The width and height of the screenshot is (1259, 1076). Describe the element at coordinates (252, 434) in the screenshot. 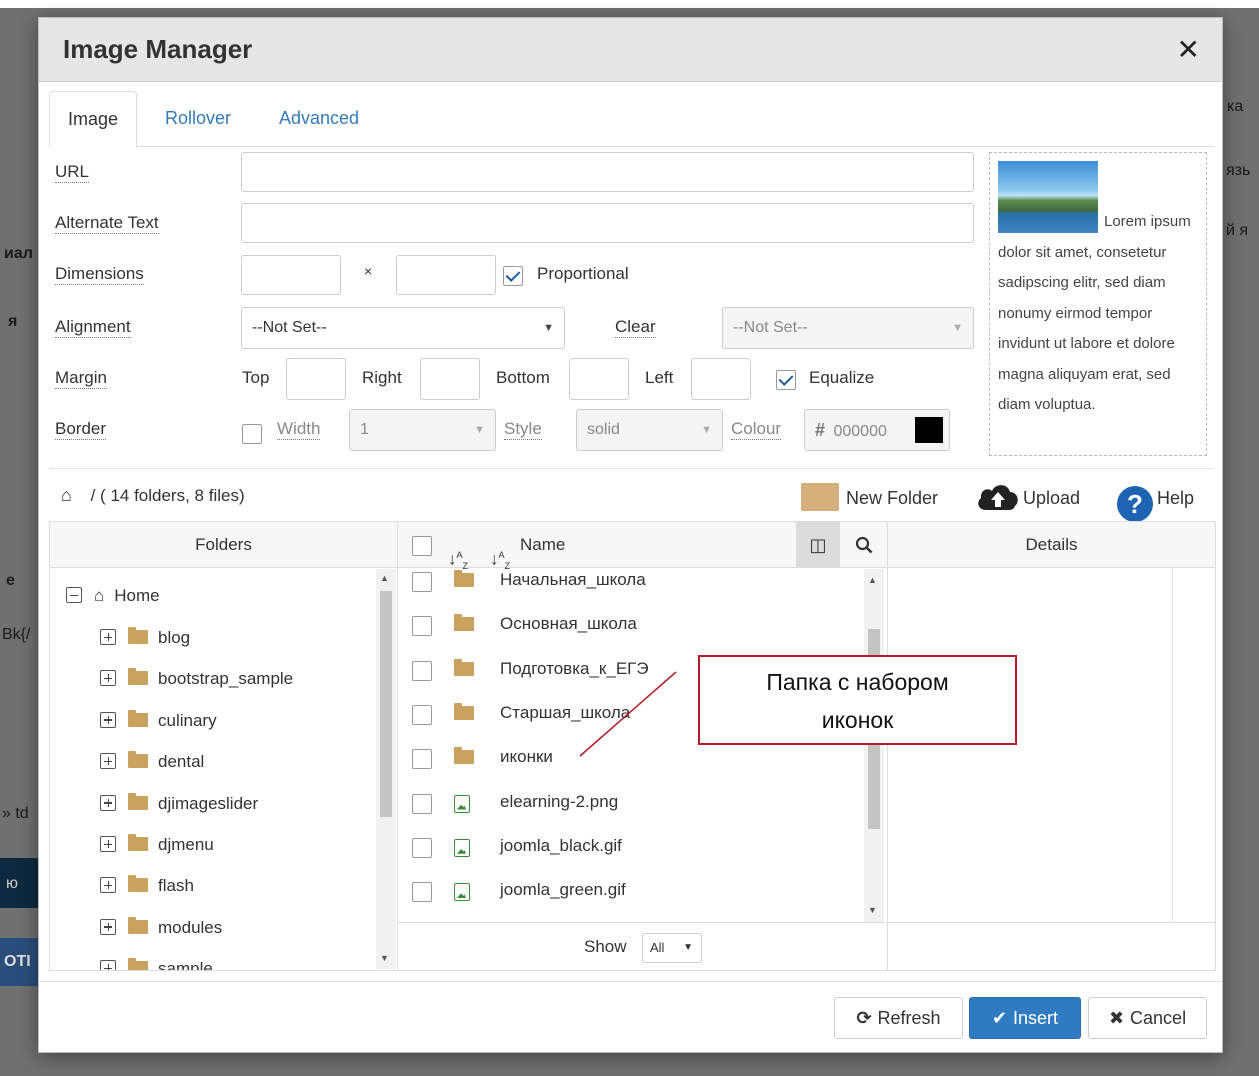

I see `border-checkbox` at that location.